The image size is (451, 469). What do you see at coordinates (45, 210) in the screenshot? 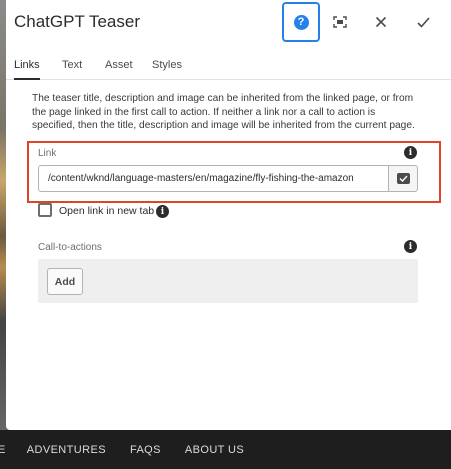
I see `open-new-tab-checkbox` at bounding box center [45, 210].